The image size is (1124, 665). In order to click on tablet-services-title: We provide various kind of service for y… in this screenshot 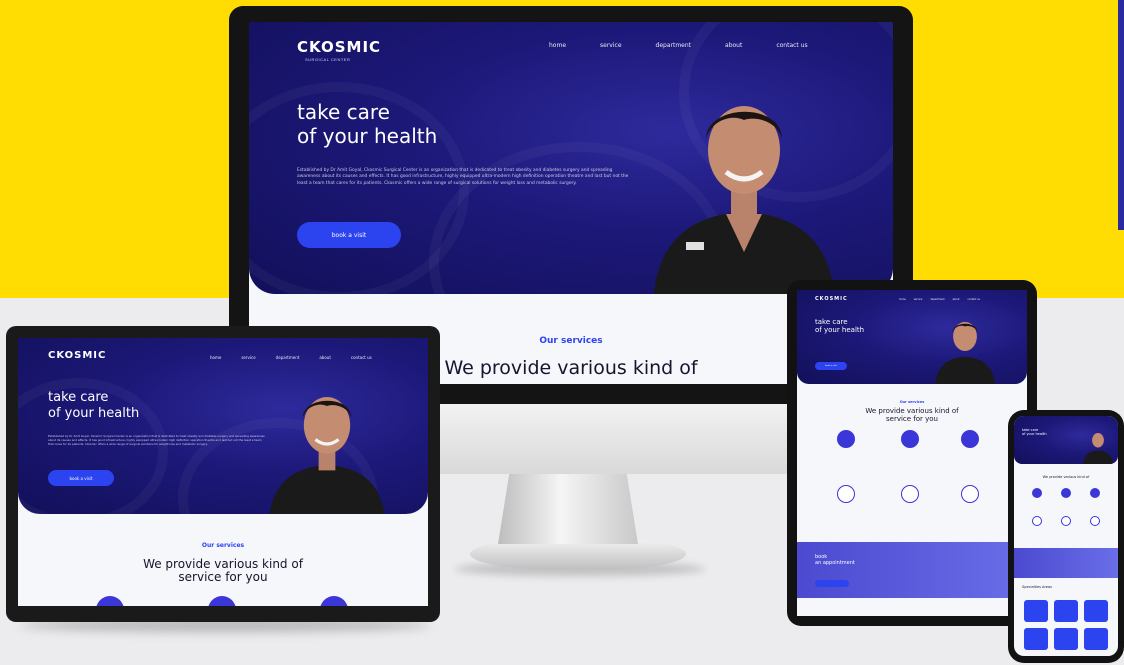, I will do `click(912, 415)`.